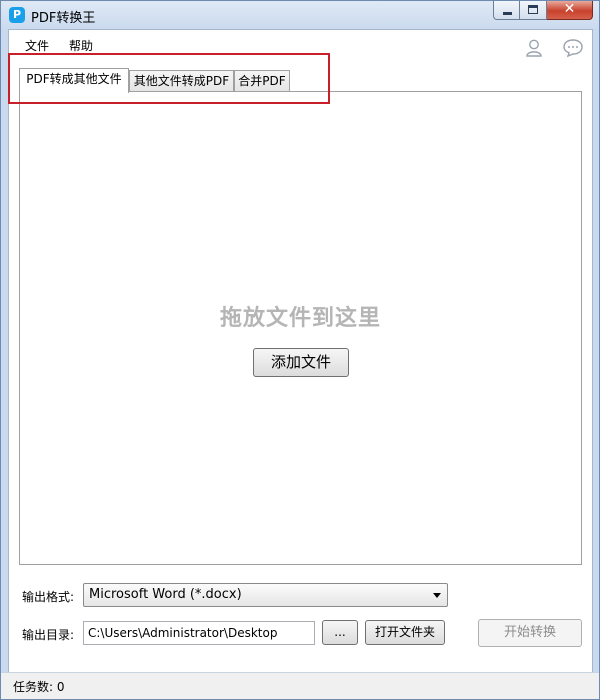 Image resolution: width=600 pixels, height=700 pixels. What do you see at coordinates (17, 15) in the screenshot?
I see `app-logo-icon: P` at bounding box center [17, 15].